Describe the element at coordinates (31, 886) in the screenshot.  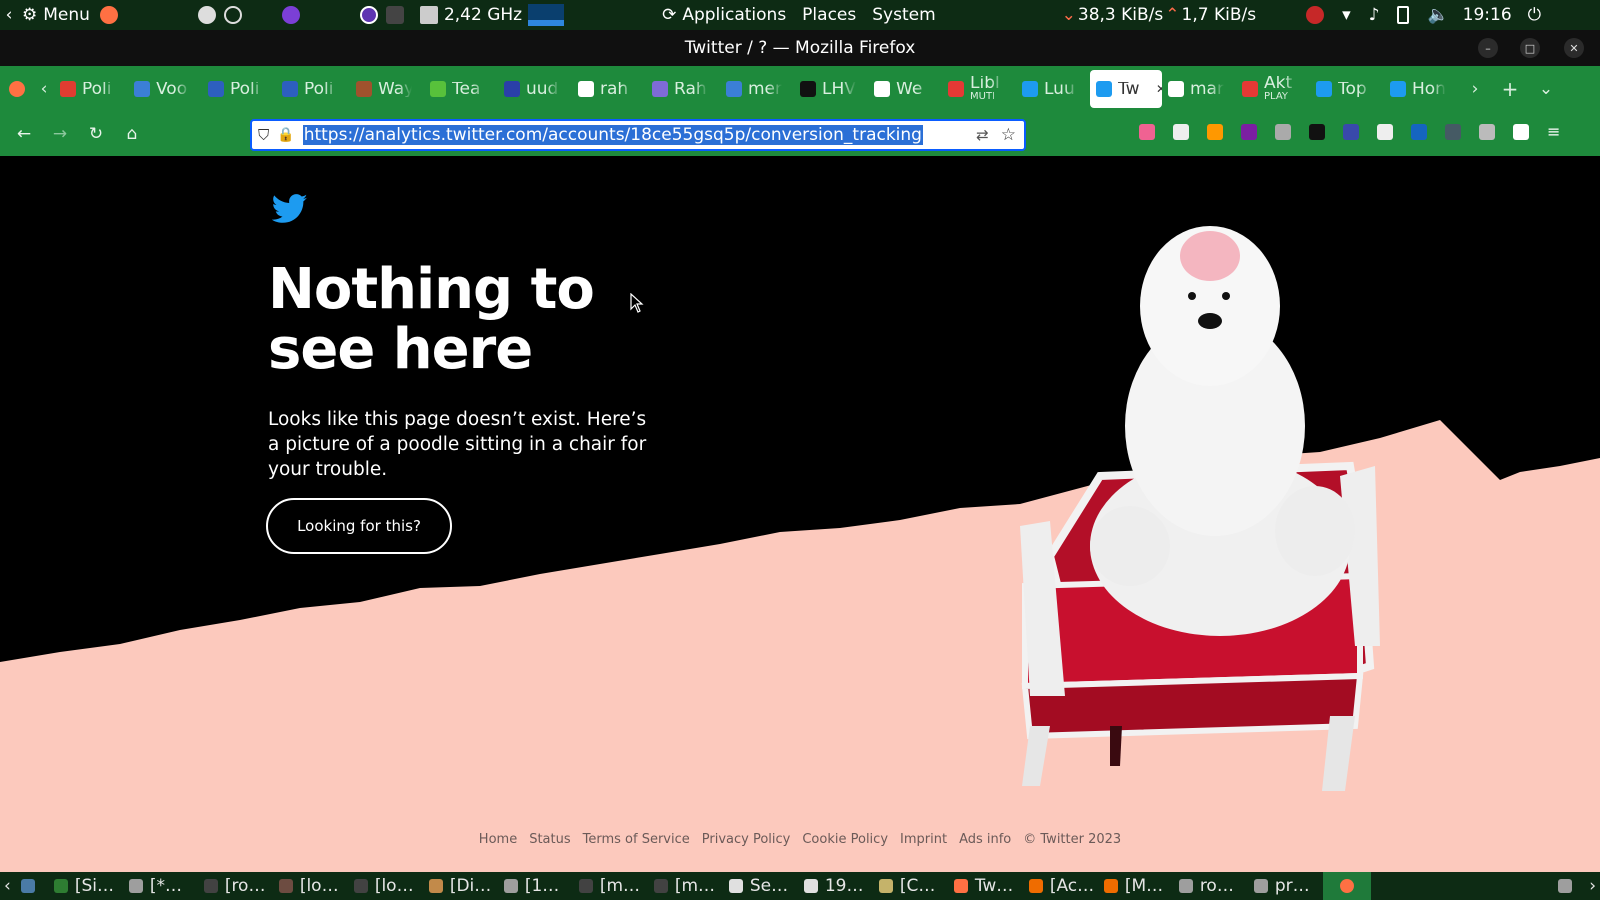
I see `show-desktop-button` at that location.